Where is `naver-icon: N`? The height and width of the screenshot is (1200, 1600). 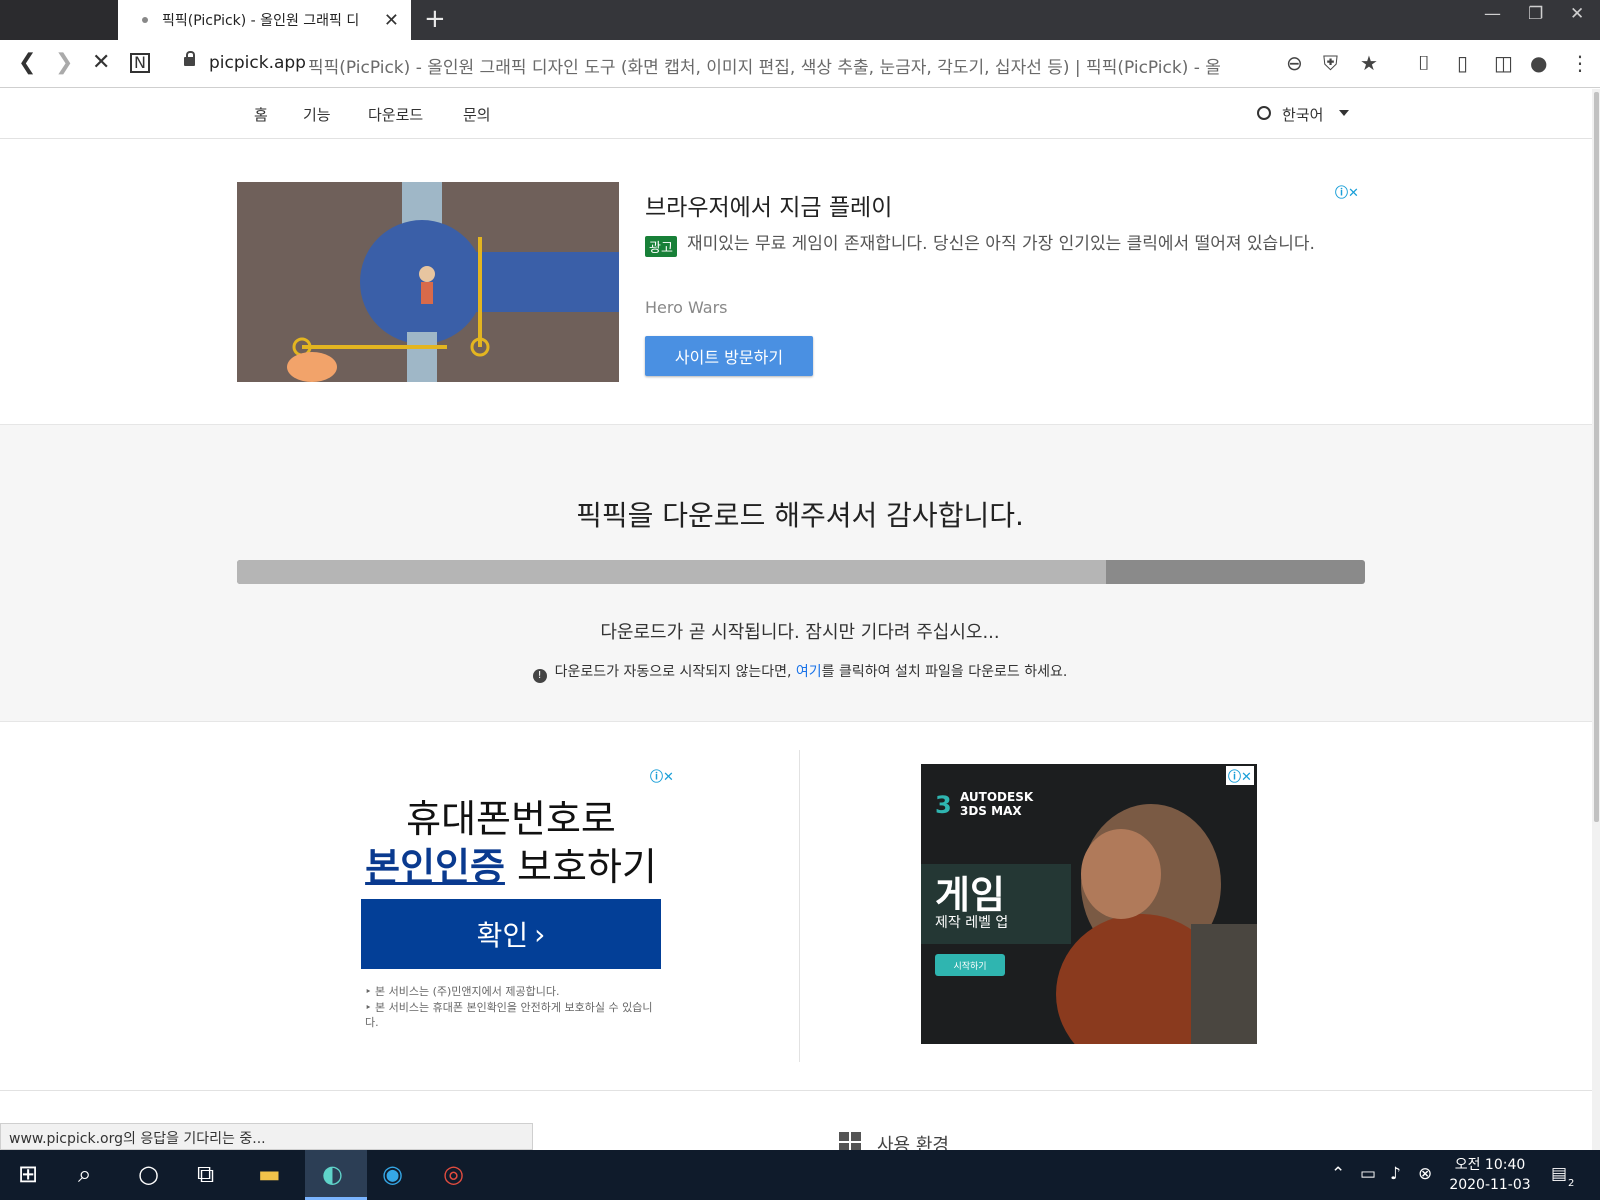 naver-icon: N is located at coordinates (140, 63).